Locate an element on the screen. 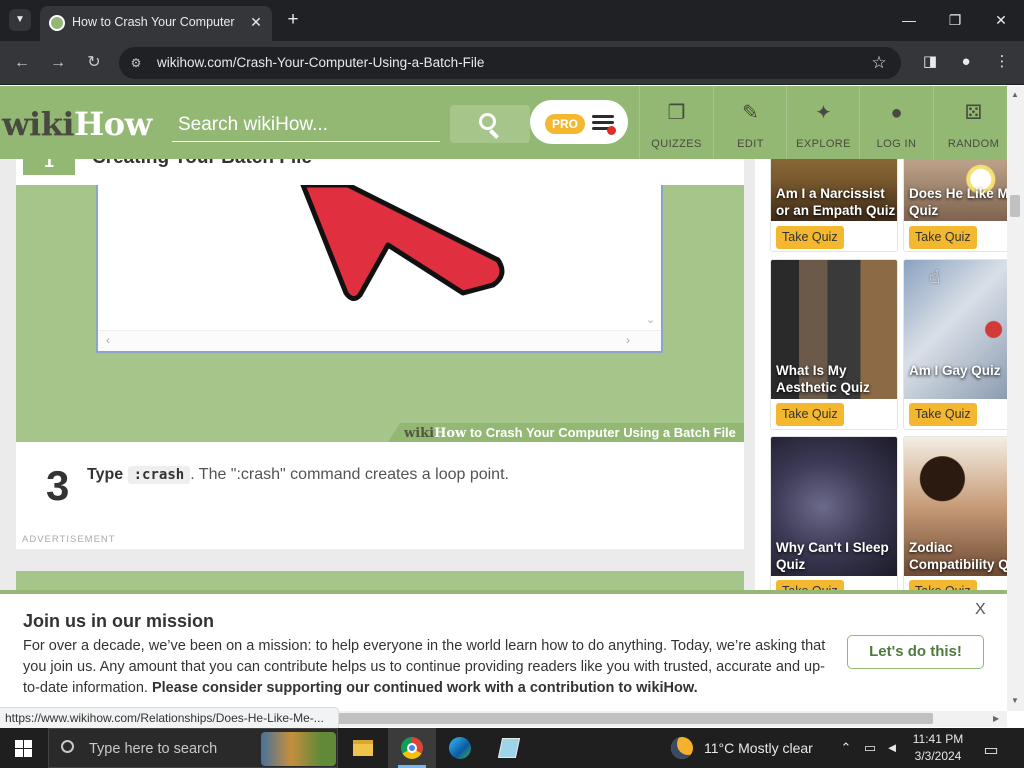  nav-quizzes: ❐ QUIZZES is located at coordinates (676, 122).